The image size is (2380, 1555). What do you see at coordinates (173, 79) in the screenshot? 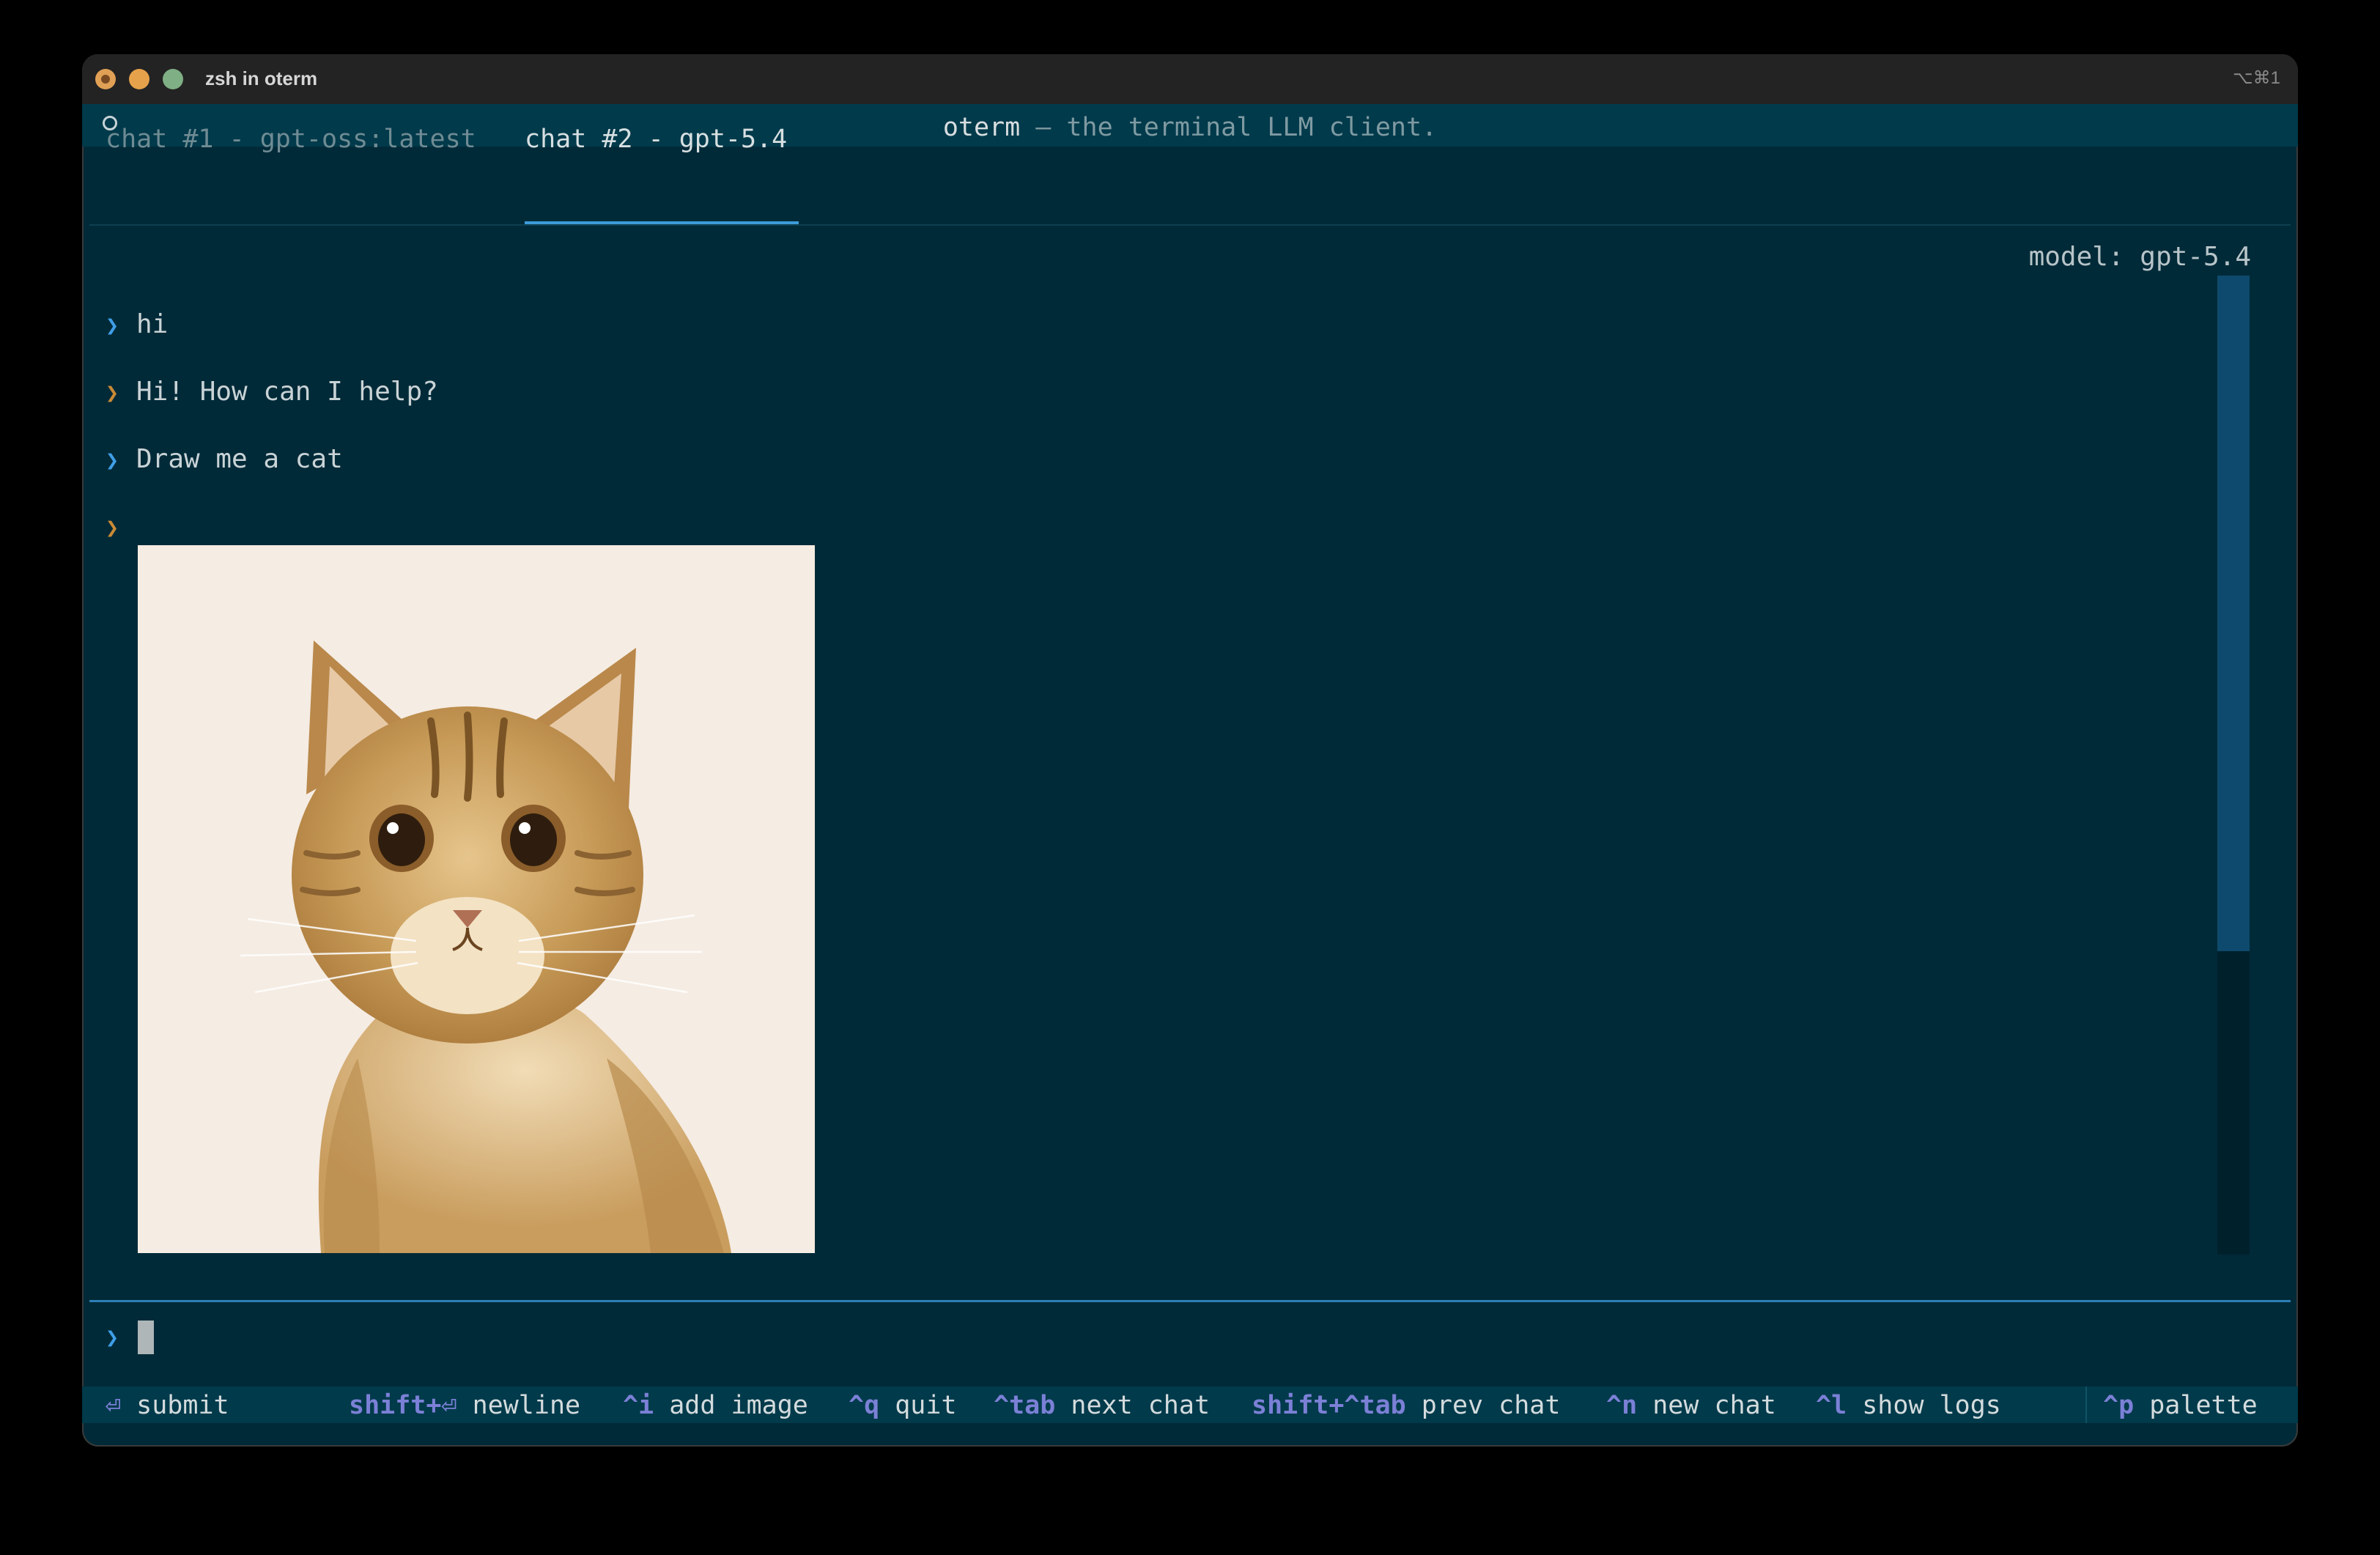
I see `maximize-window-button` at bounding box center [173, 79].